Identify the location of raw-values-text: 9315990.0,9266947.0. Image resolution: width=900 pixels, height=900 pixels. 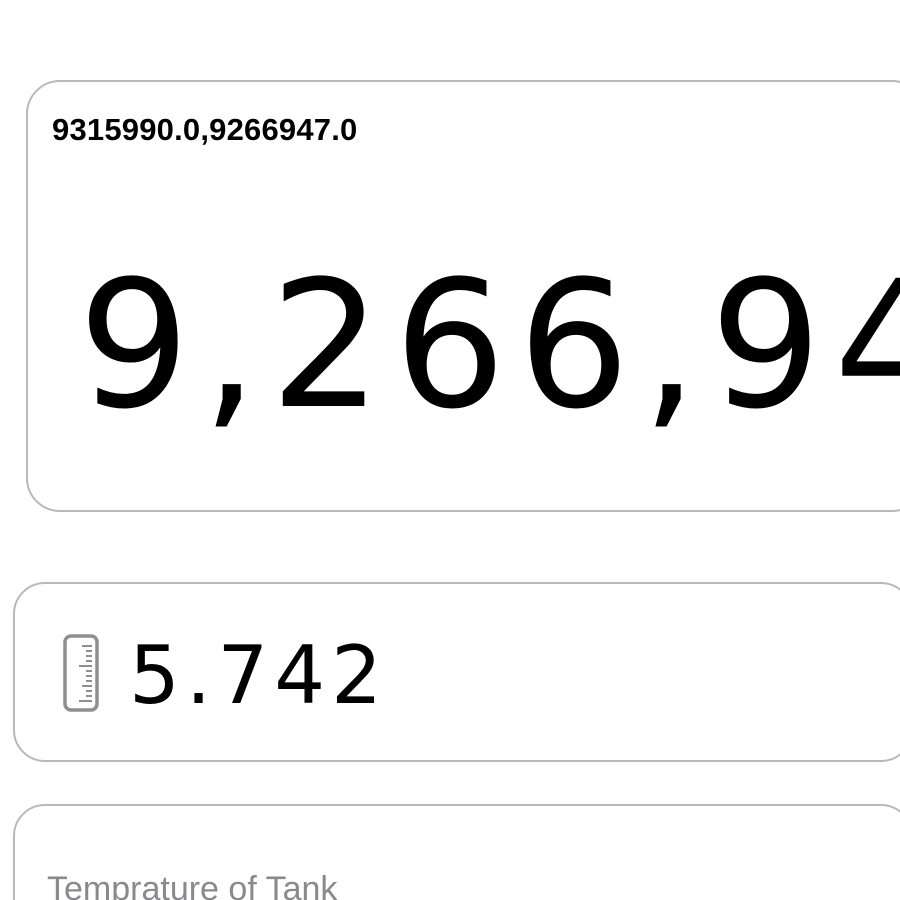
(205, 129).